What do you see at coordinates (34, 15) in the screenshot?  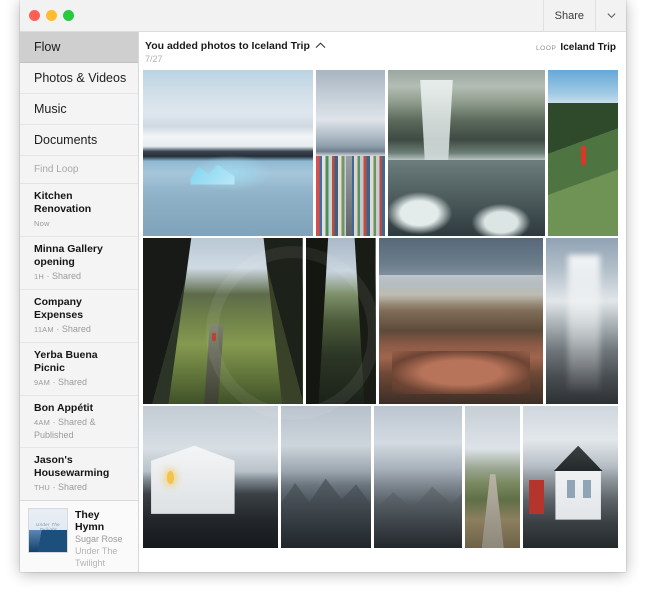 I see `close-window-button` at bounding box center [34, 15].